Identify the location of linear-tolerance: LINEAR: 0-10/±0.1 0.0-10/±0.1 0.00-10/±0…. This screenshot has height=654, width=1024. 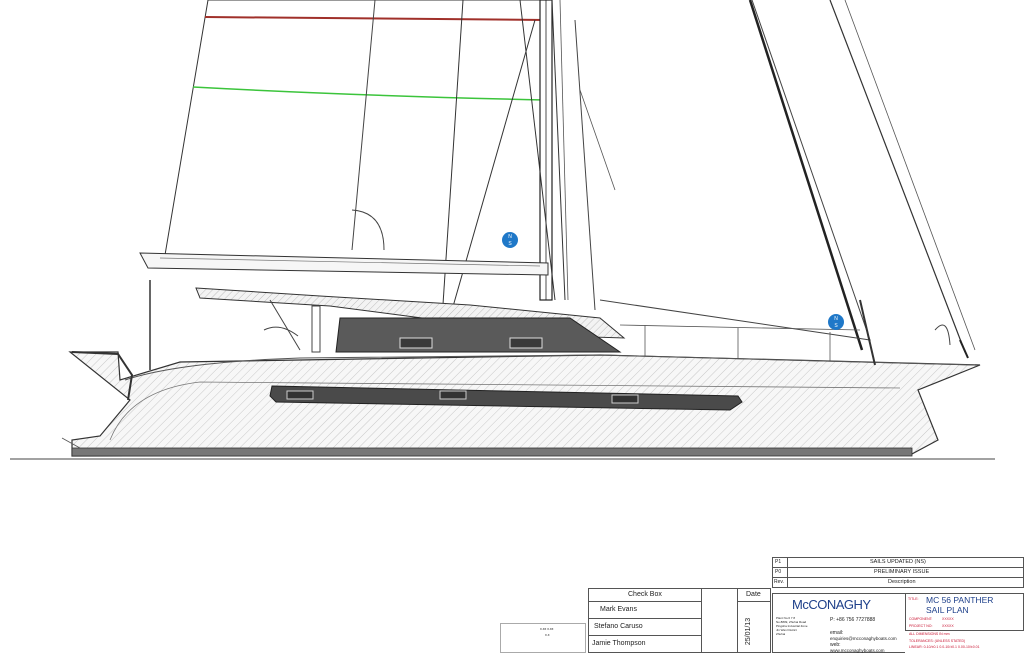
(944, 647).